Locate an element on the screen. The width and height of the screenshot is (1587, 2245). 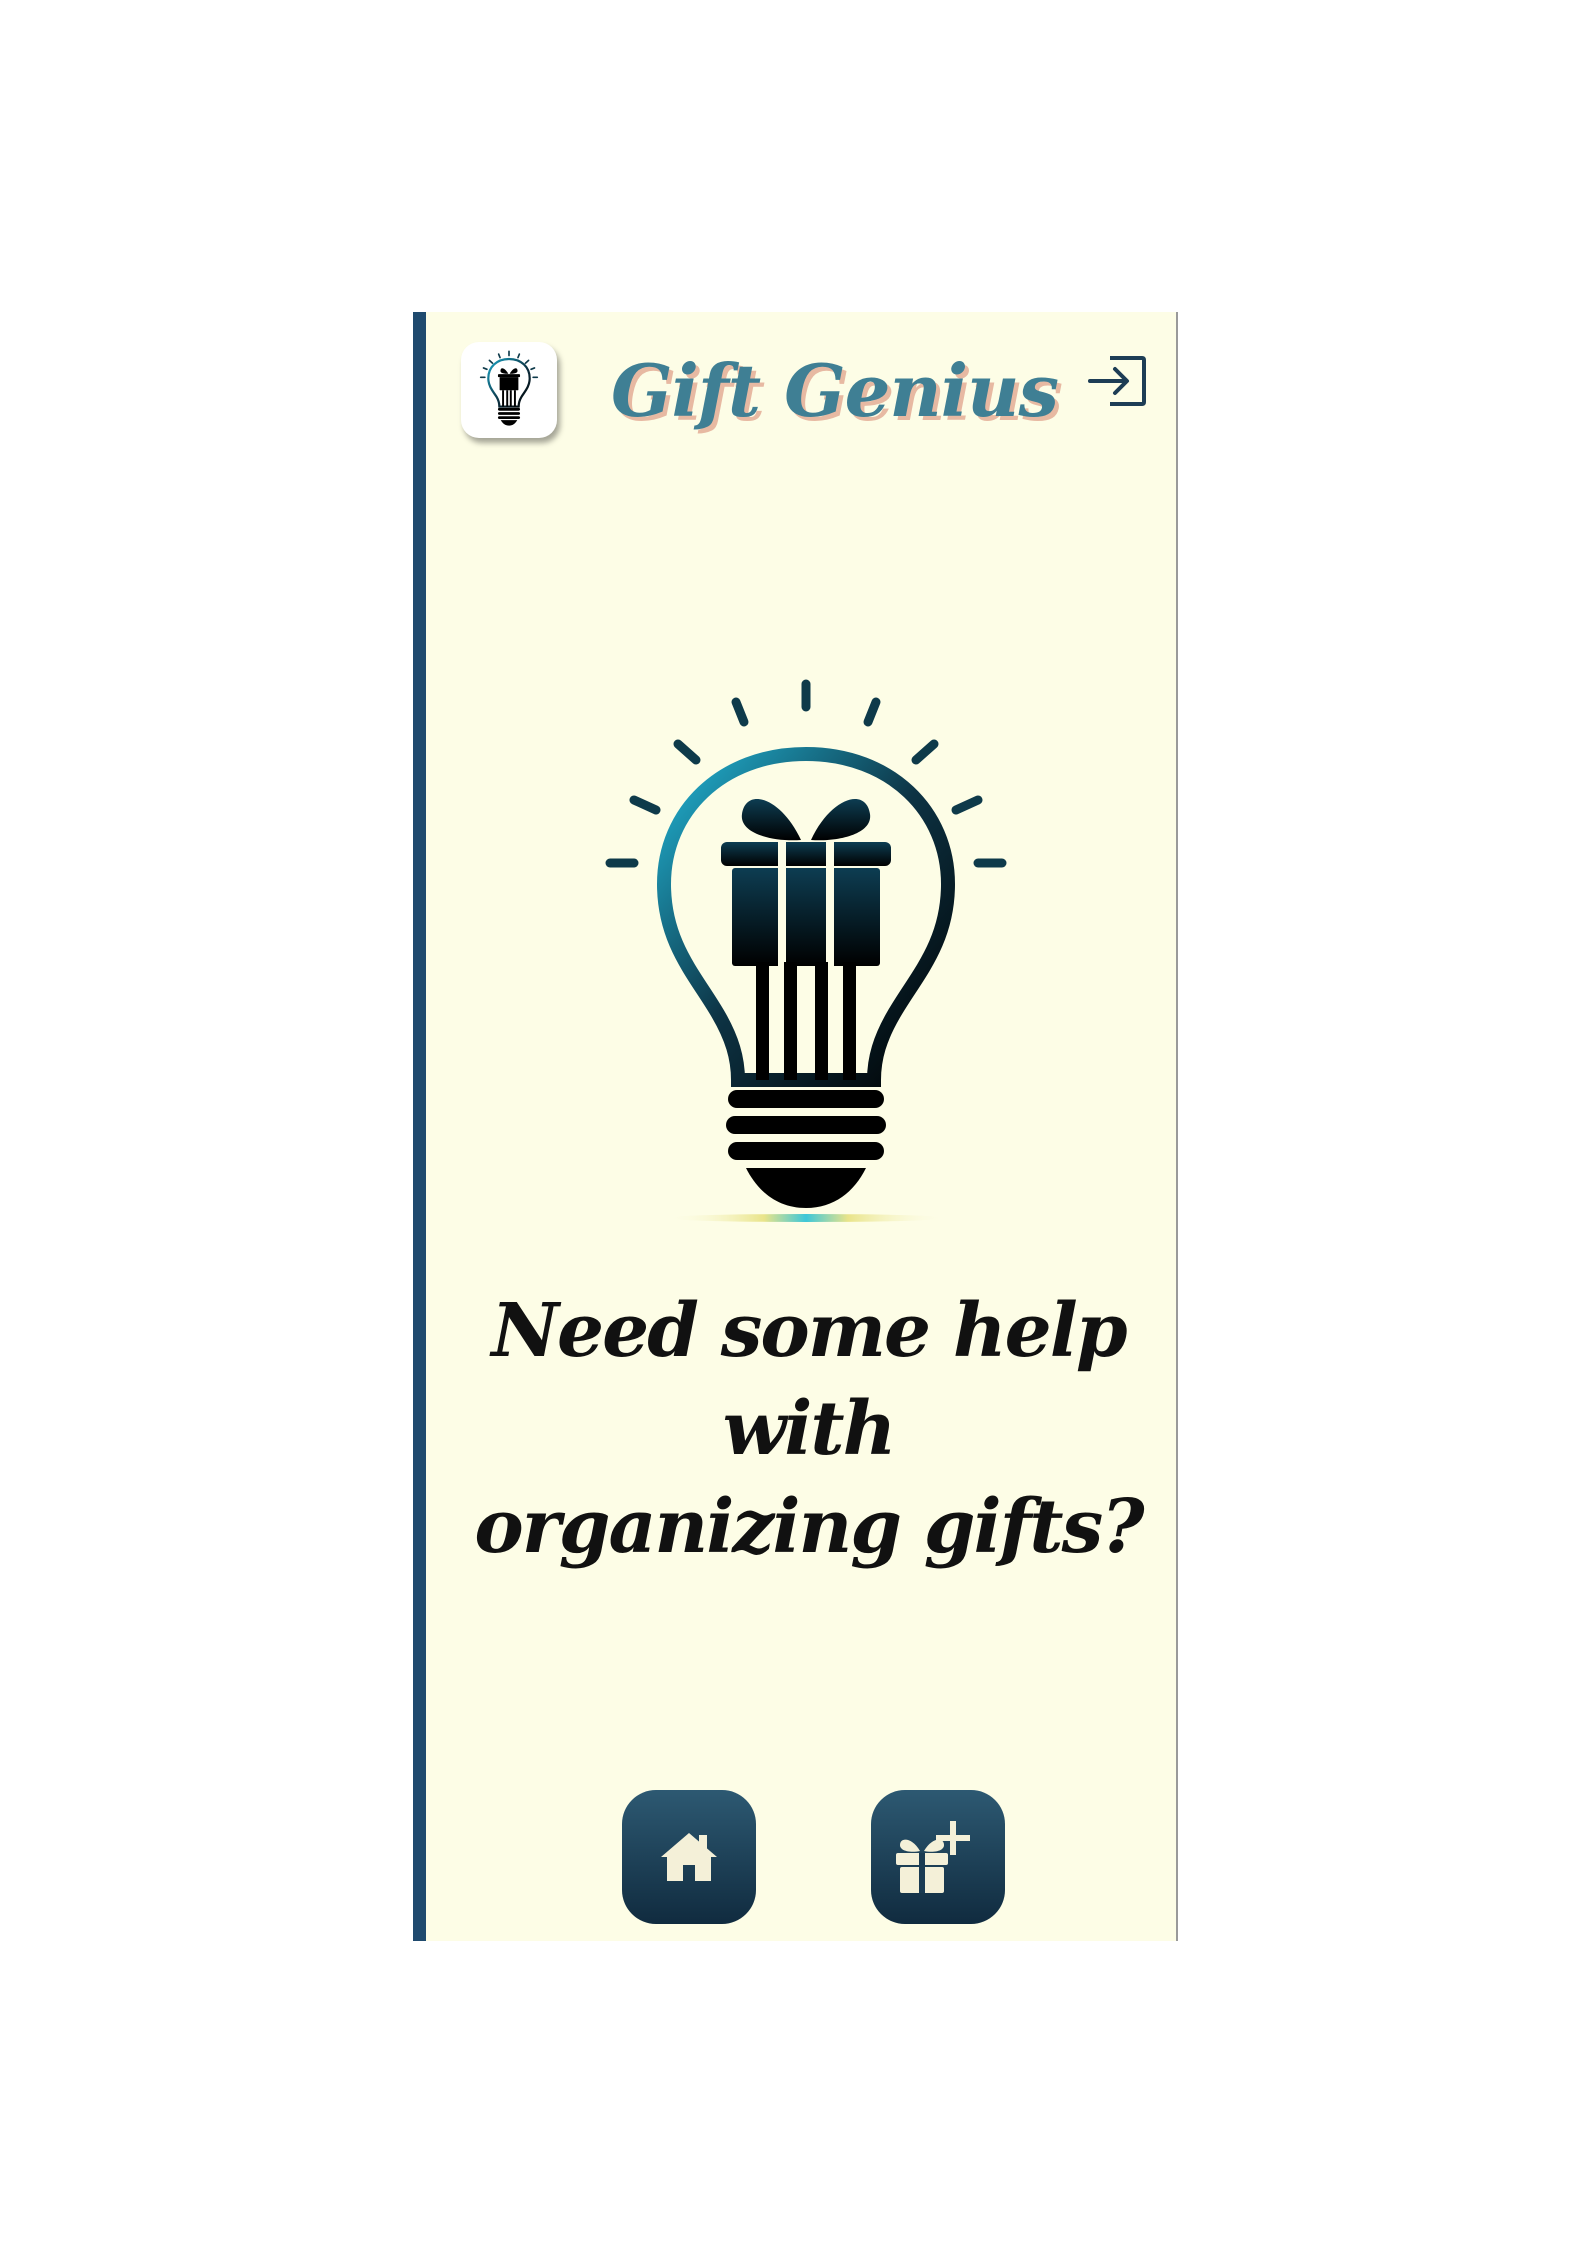
login-icon is located at coordinates (1117, 381).